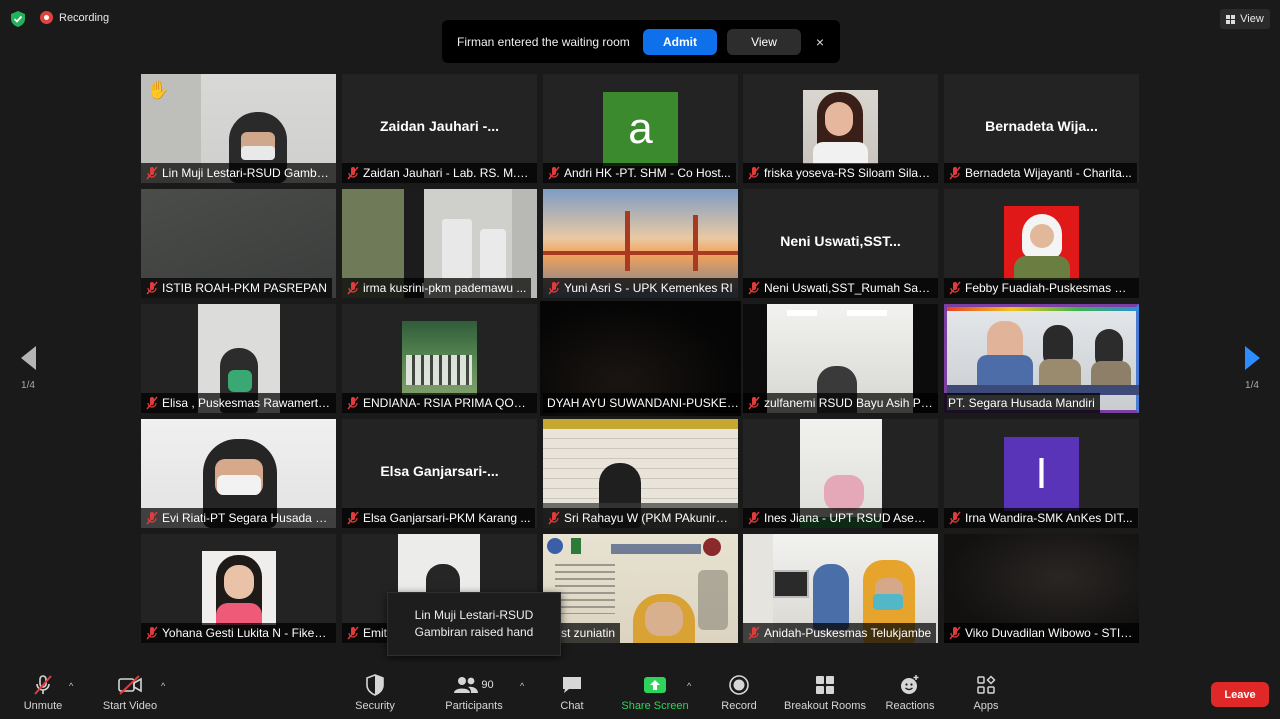 This screenshot has height=719, width=1280. I want to click on record-button: Record, so click(739, 690).